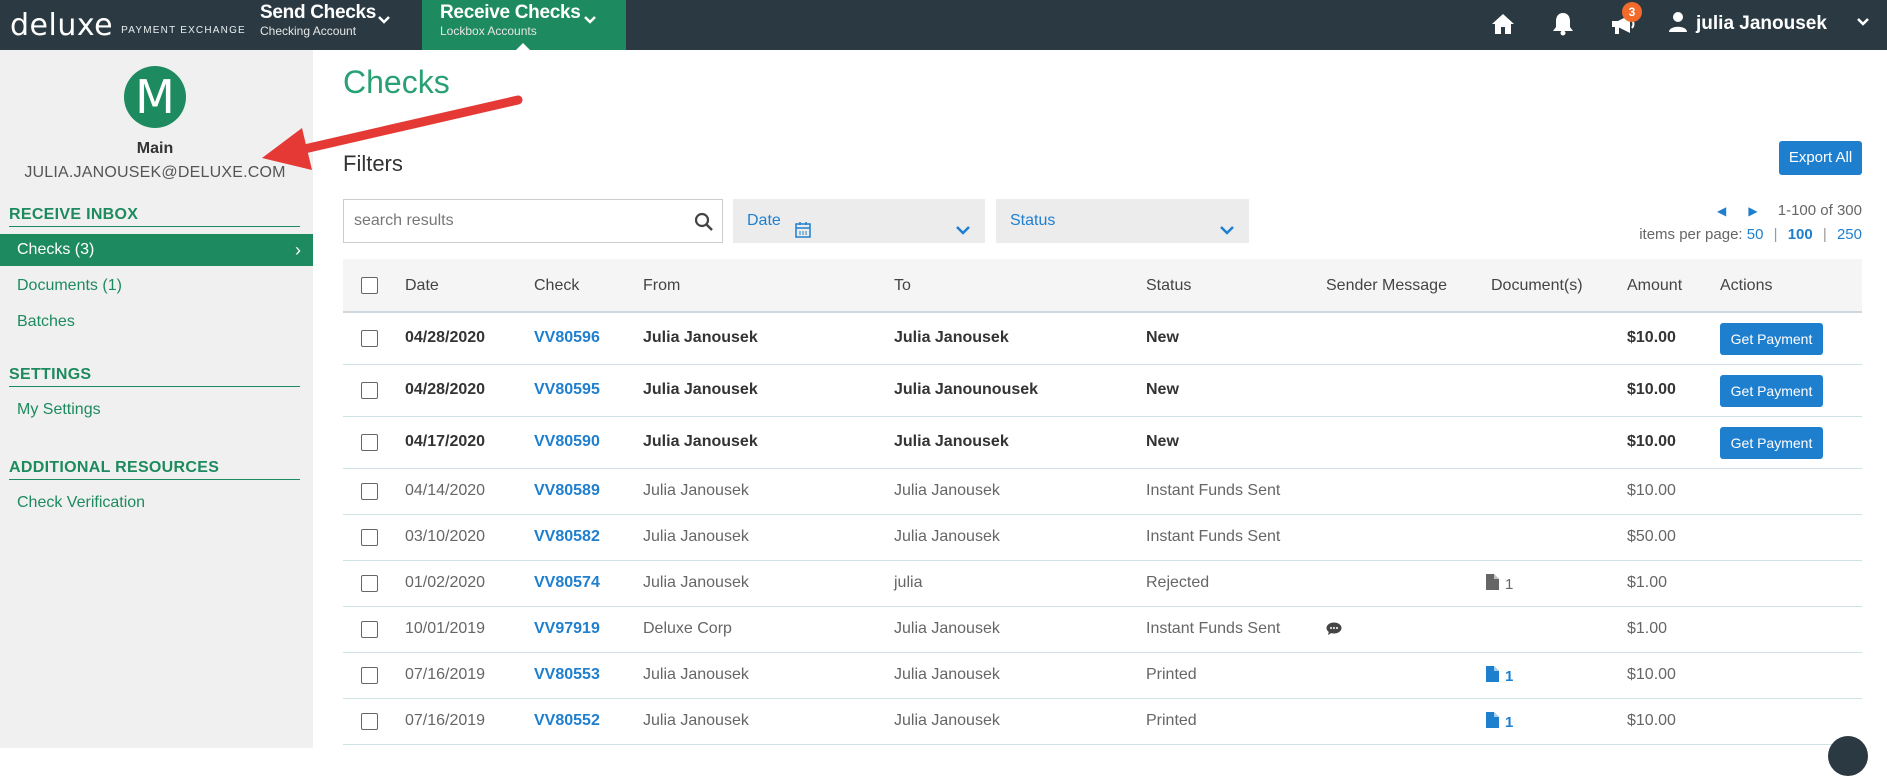 Image resolution: width=1887 pixels, height=776 pixels. I want to click on per-page-option-250: 250, so click(1849, 234).